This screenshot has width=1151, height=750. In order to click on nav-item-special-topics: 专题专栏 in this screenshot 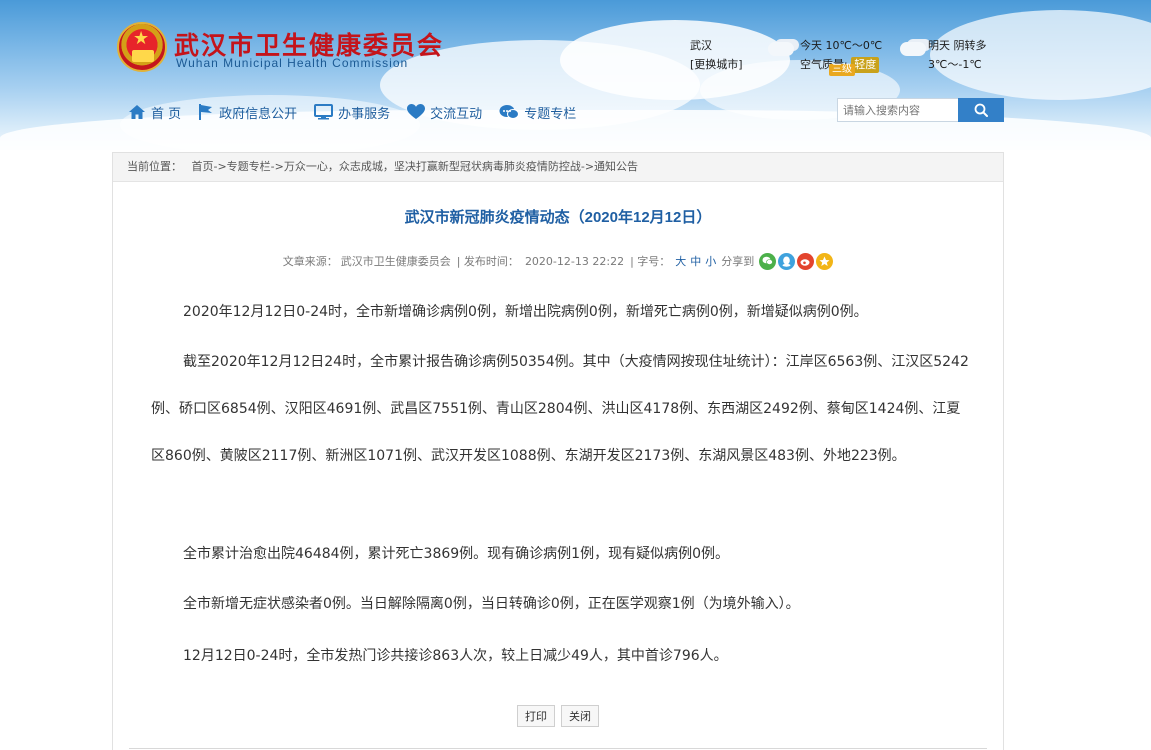, I will do `click(537, 112)`.